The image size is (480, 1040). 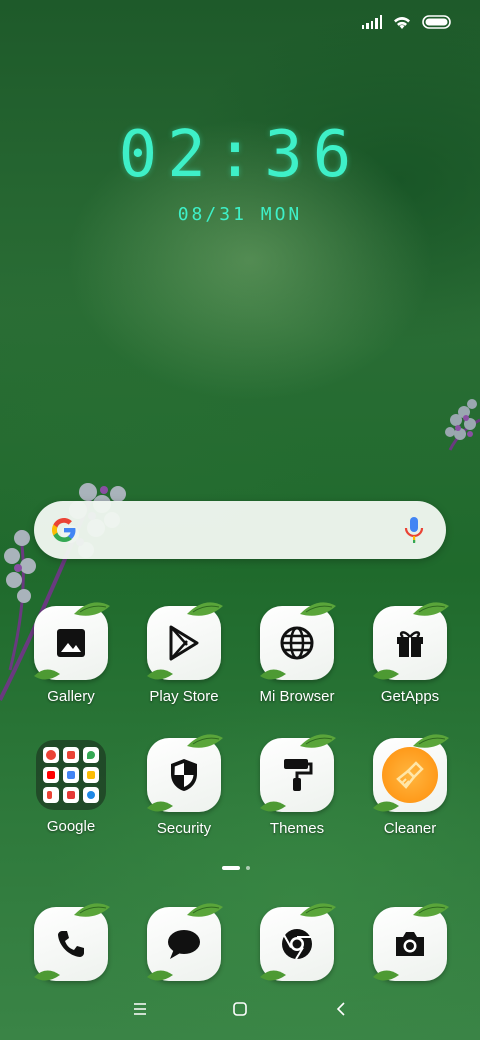 What do you see at coordinates (341, 1011) in the screenshot?
I see `back-icon` at bounding box center [341, 1011].